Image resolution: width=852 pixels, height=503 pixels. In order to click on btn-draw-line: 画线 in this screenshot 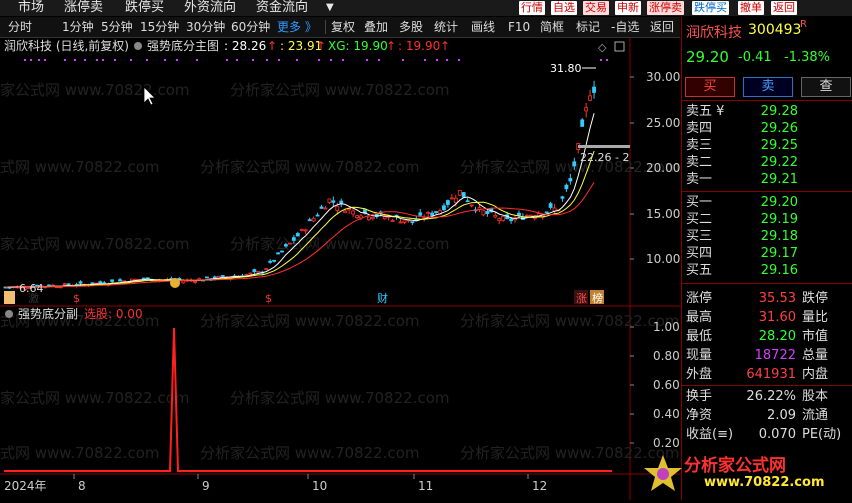, I will do `click(483, 27)`.